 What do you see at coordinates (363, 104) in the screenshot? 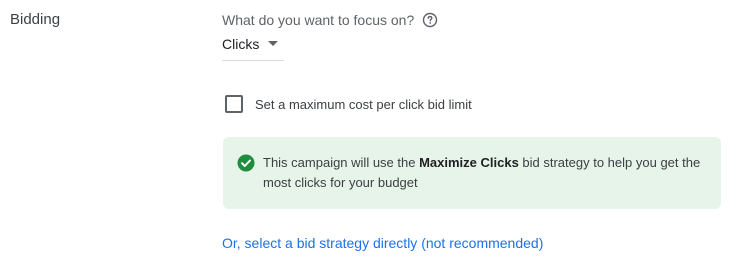
I see `max-cpc-label: Set a maximum cost per click bid limit` at bounding box center [363, 104].